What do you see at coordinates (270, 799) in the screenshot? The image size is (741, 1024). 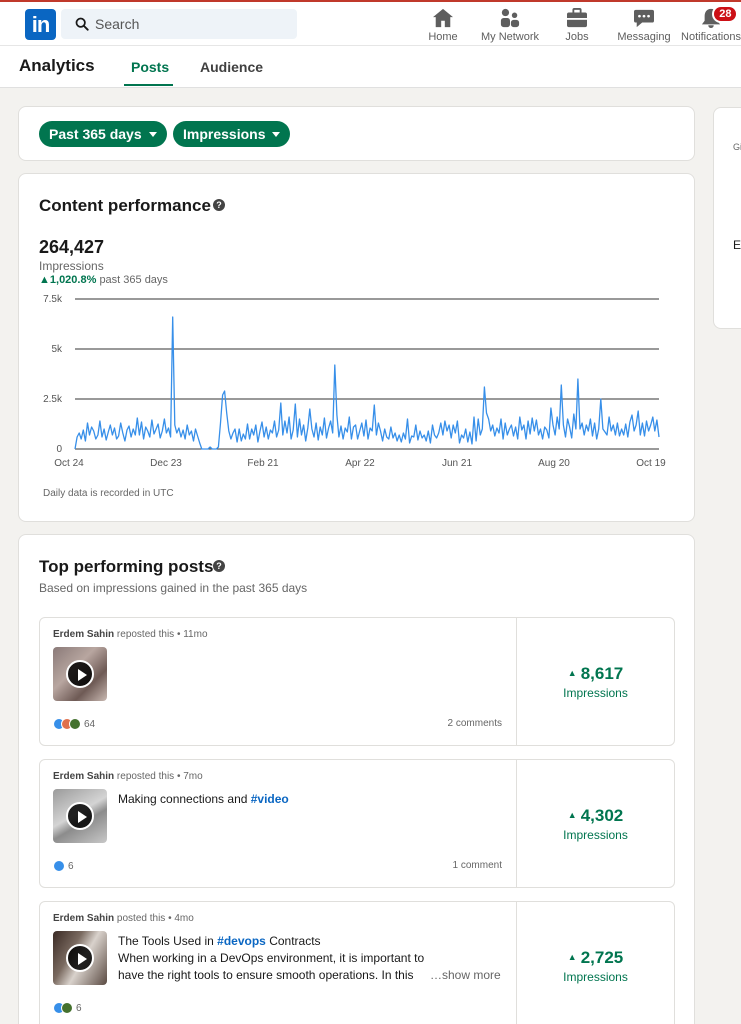 I see `post-hashtag: #video` at bounding box center [270, 799].